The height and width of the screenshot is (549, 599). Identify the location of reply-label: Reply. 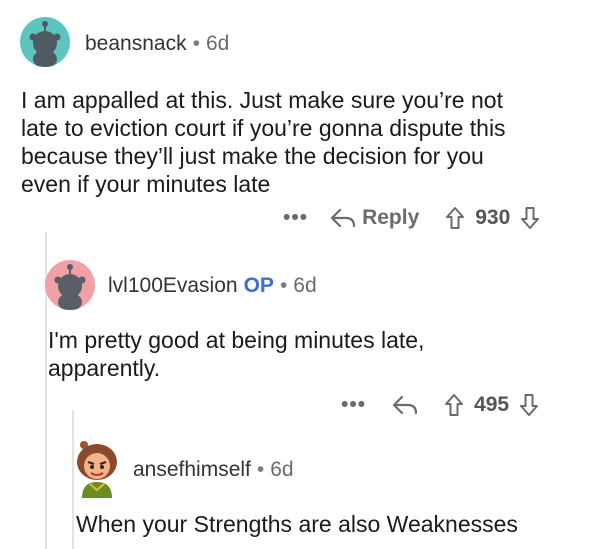
(391, 217).